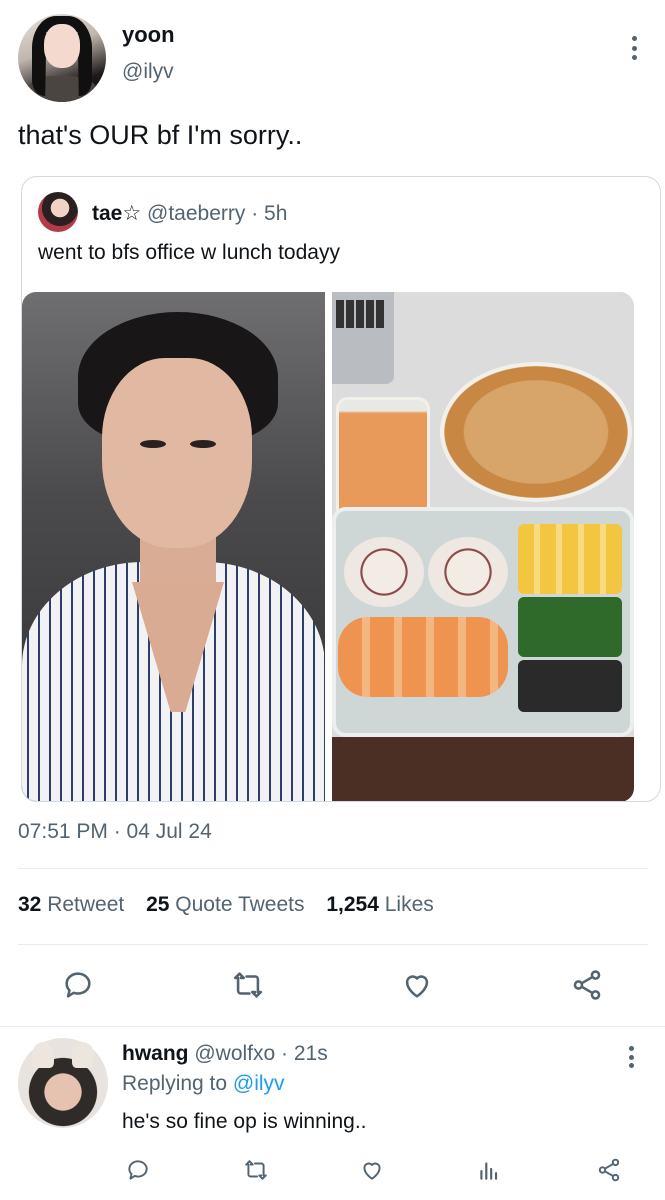 The height and width of the screenshot is (1200, 665). What do you see at coordinates (189, 252) in the screenshot?
I see `quoted-tweet-text: went to bfs office w lunch todayy` at bounding box center [189, 252].